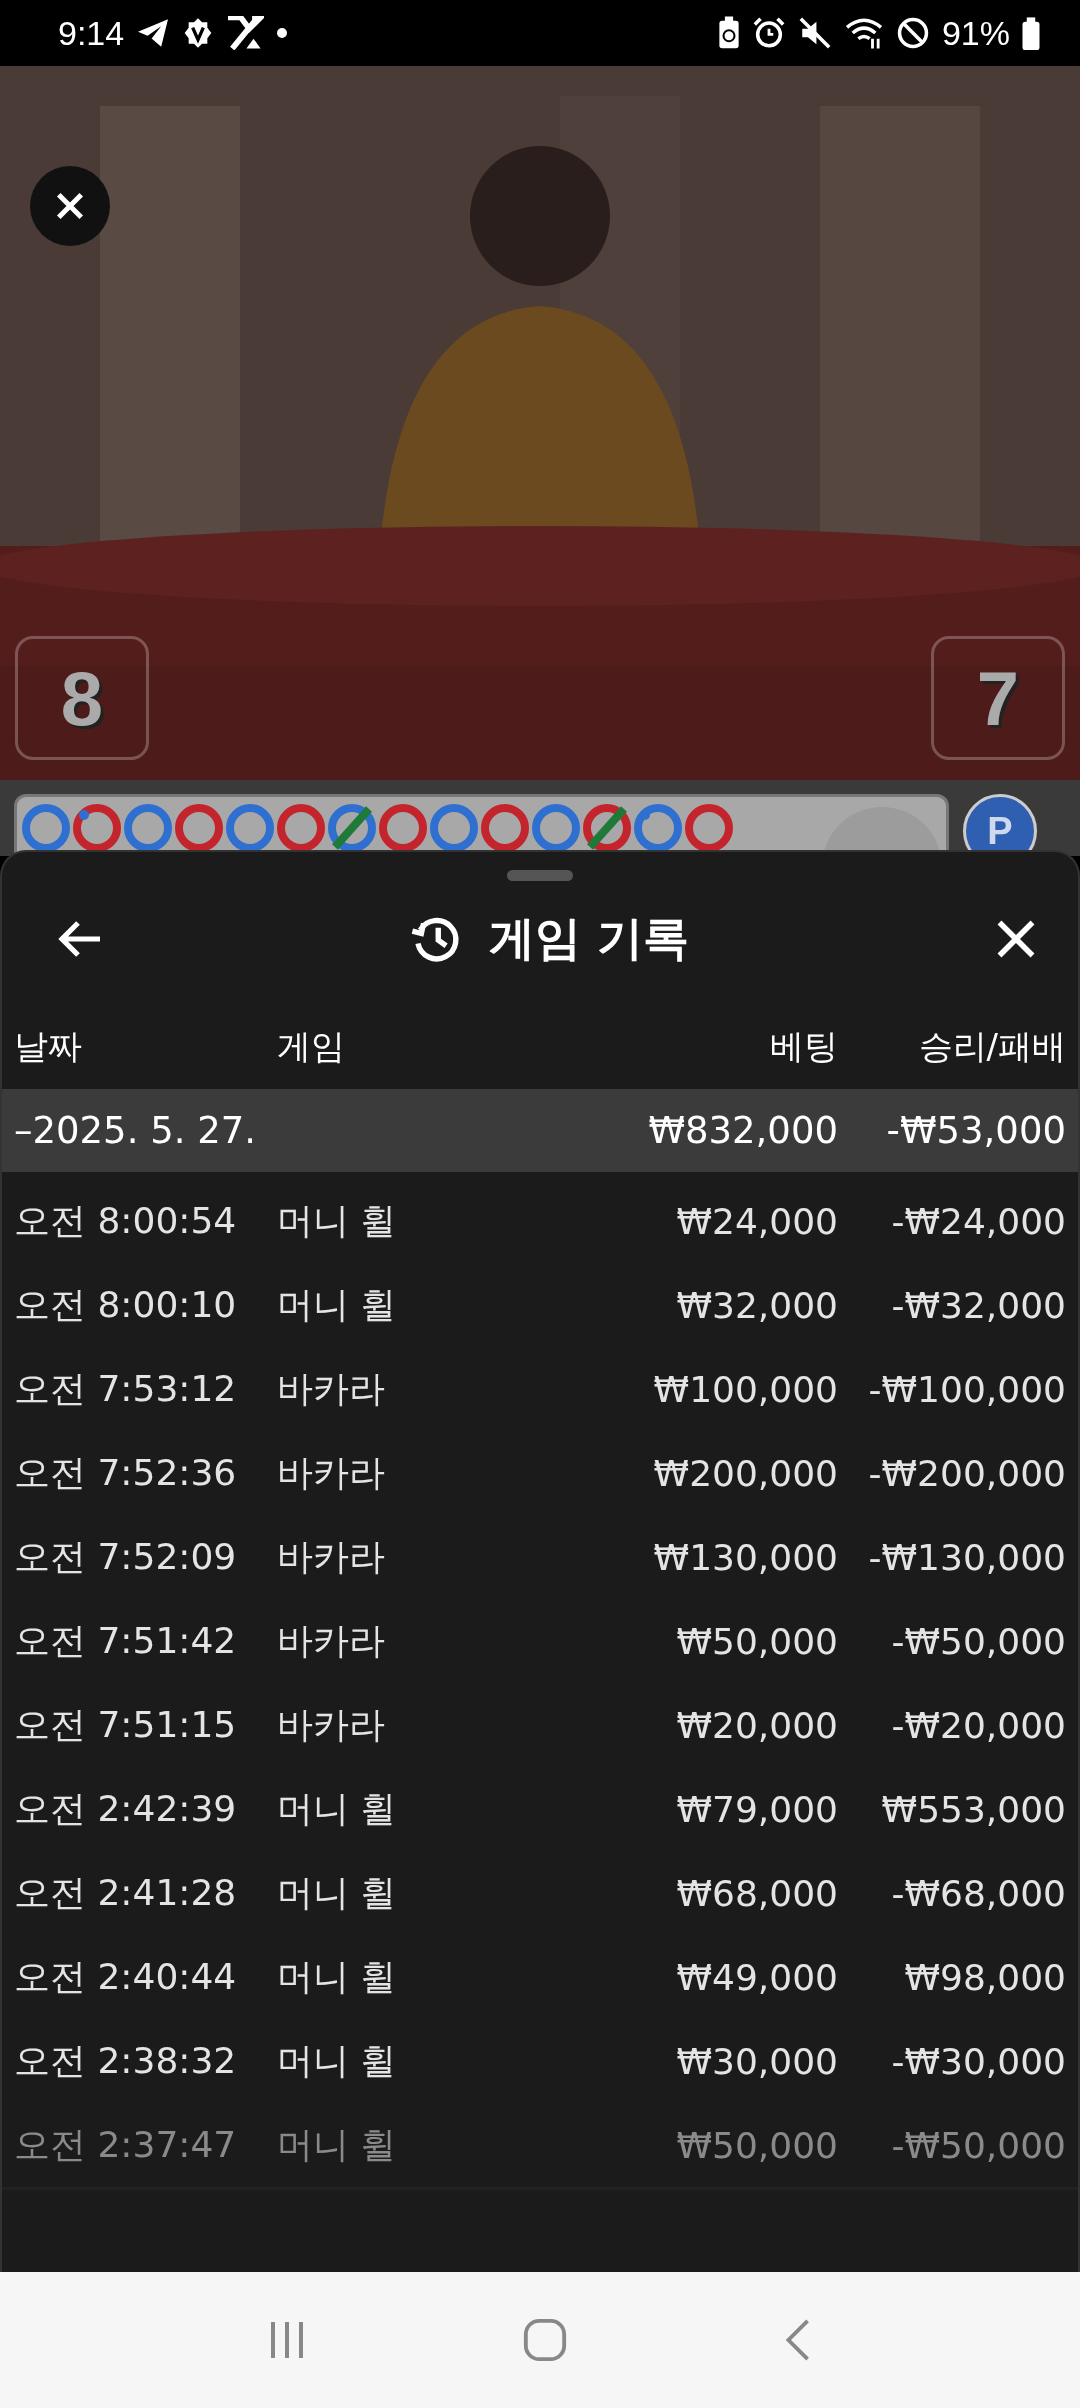 The height and width of the screenshot is (2408, 1080). I want to click on bet-cell-text: ₩20,000, so click(756, 1725).